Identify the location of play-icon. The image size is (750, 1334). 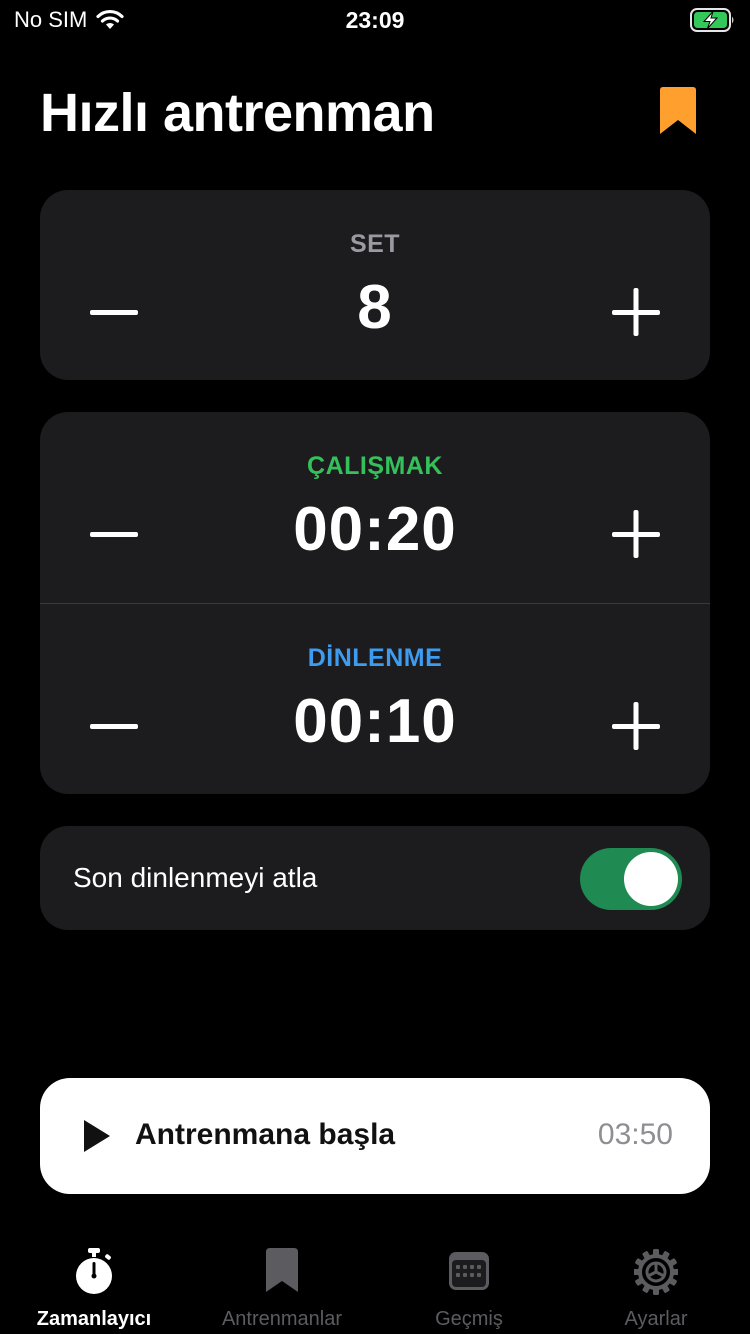
(97, 1136).